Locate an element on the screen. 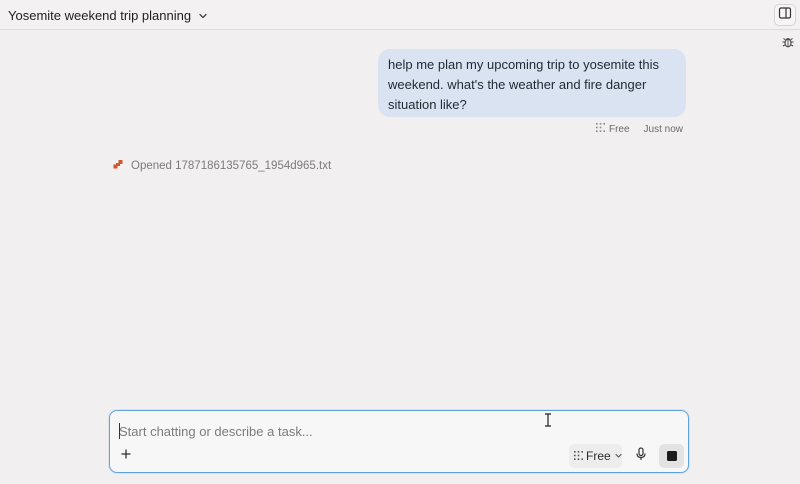 The image size is (800, 484). message-meta: Free Just now is located at coordinates (639, 129).